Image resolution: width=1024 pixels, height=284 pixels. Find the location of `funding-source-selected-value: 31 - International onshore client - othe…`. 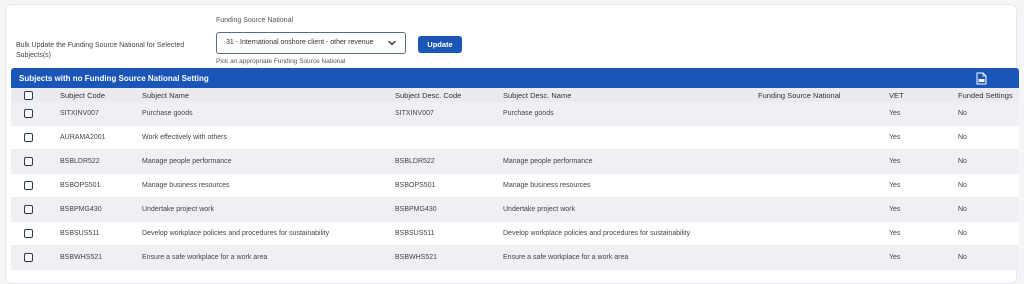

funding-source-selected-value: 31 - International onshore client - othe… is located at coordinates (300, 42).